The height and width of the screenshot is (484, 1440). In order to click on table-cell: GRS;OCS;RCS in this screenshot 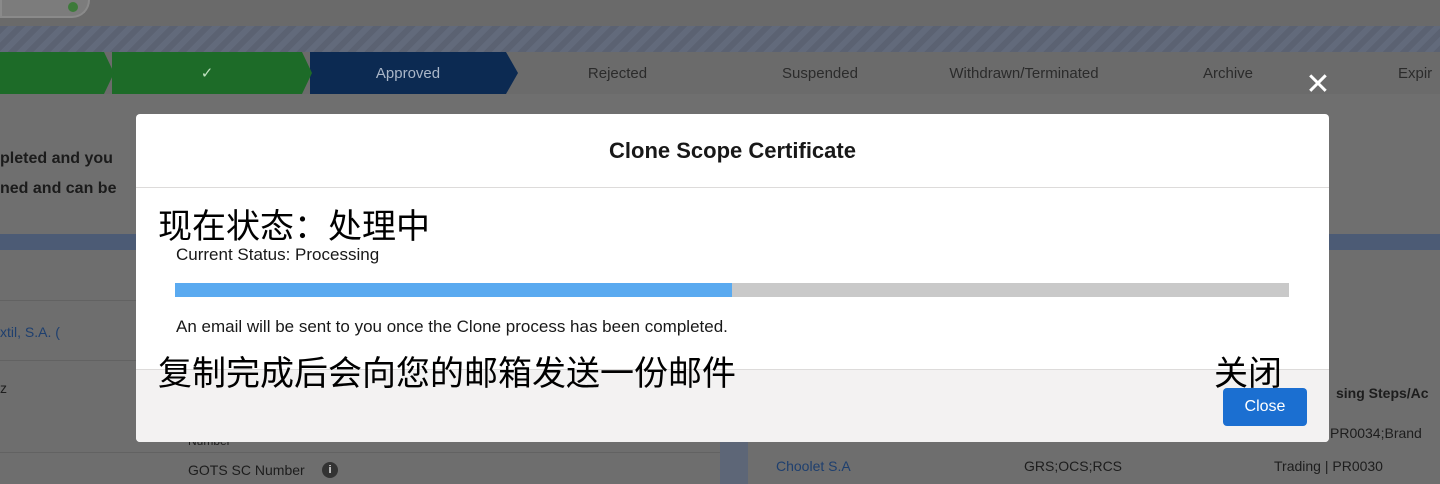, I will do `click(1073, 466)`.